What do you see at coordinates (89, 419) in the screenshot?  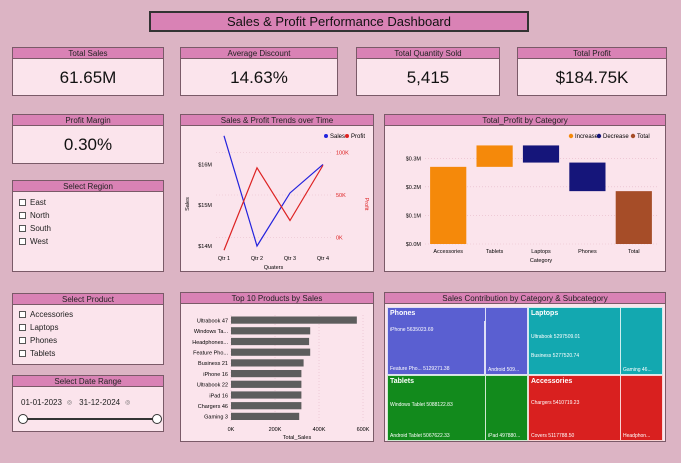 I see `date-slider-track` at bounding box center [89, 419].